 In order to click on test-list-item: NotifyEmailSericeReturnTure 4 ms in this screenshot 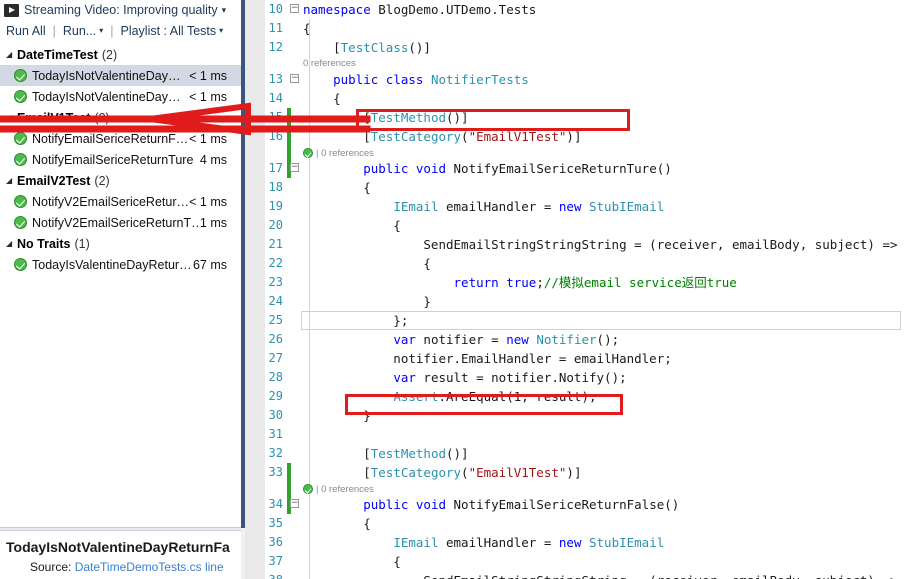, I will do `click(120, 159)`.